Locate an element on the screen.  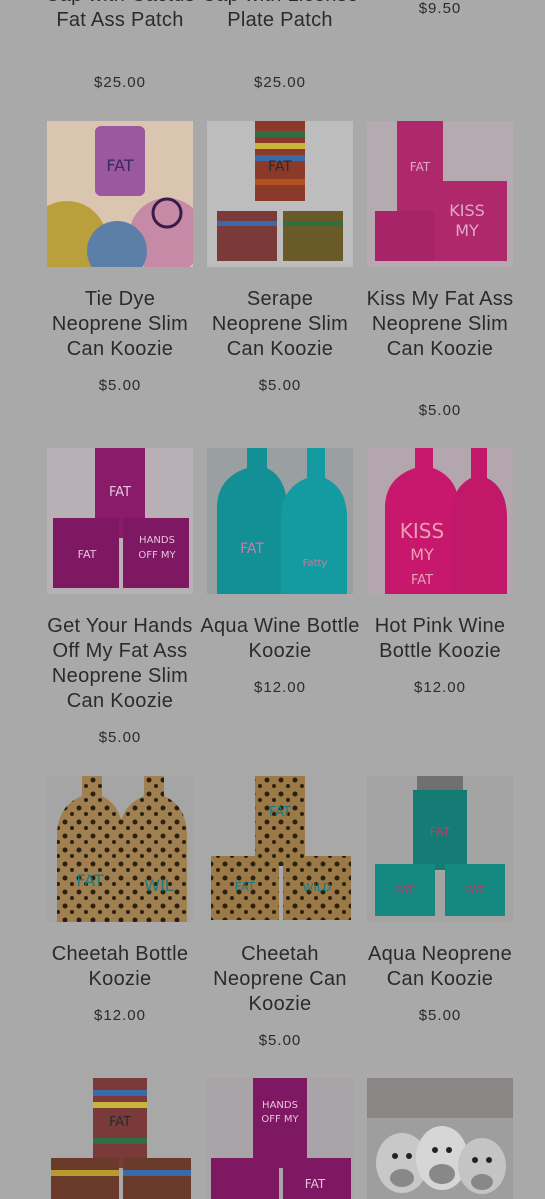
hands-off-koozie-image: FAT HANDS OFF MY FAT is located at coordinates (120, 521).